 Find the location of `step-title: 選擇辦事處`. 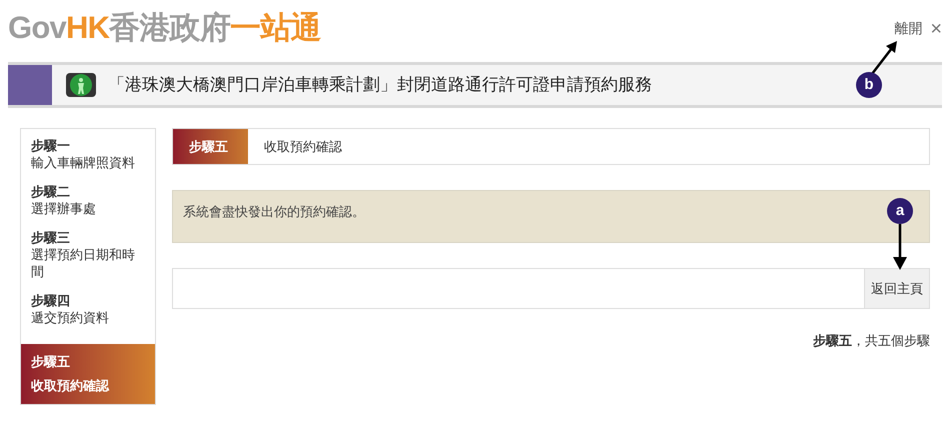

step-title: 選擇辦事處 is located at coordinates (64, 208).